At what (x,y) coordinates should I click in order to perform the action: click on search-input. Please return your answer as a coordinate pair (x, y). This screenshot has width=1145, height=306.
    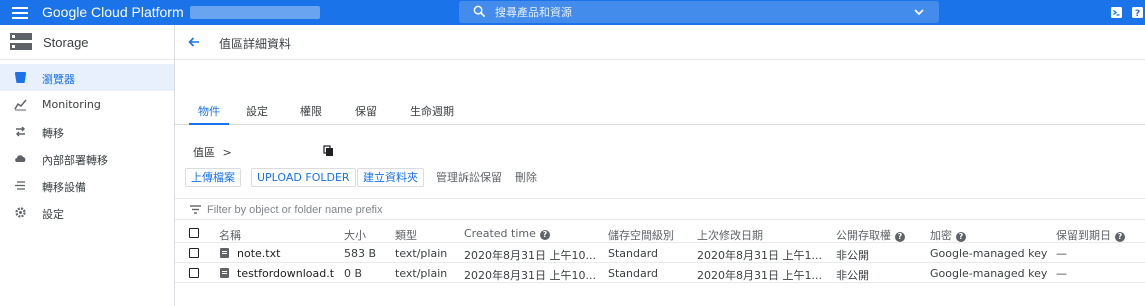
    Looking at the image, I should click on (695, 12).